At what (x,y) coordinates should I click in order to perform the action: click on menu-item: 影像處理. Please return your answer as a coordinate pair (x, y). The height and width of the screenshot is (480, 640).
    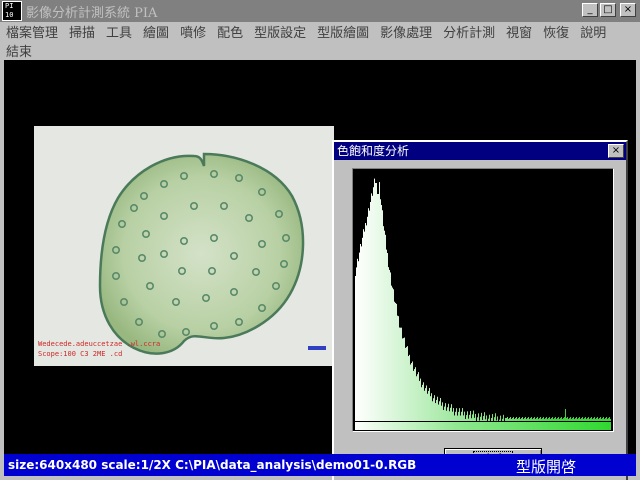
    Looking at the image, I should click on (406, 31).